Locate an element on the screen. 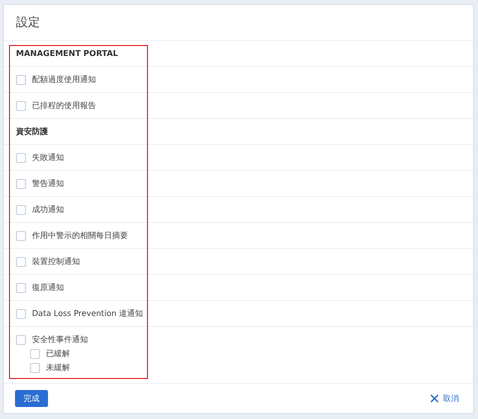 This screenshot has width=478, height=419. checkbox-label: 復原通知 is located at coordinates (48, 287).